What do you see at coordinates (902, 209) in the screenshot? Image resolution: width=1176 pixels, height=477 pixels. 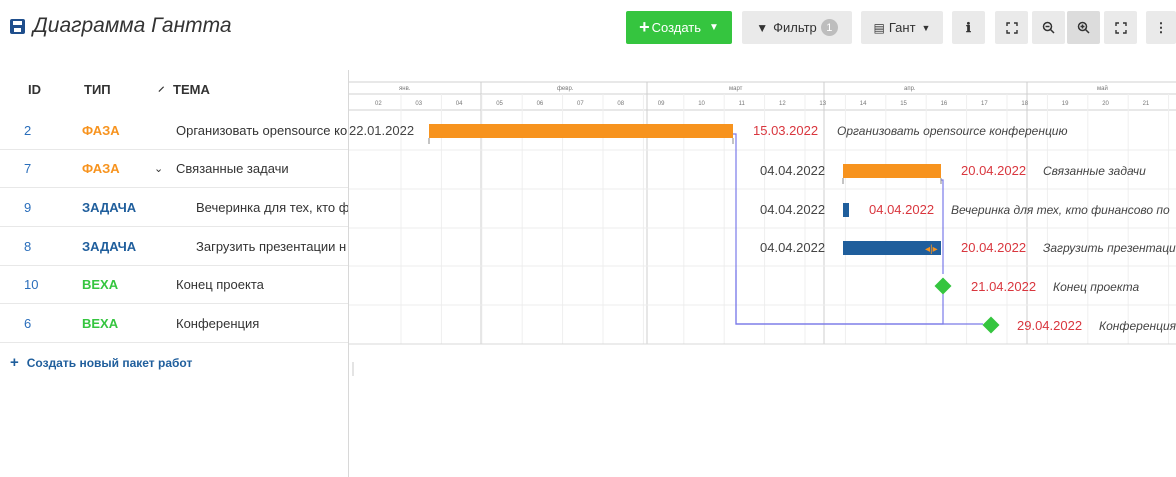 I see `bar-due-date: 04.04.2022` at bounding box center [902, 209].